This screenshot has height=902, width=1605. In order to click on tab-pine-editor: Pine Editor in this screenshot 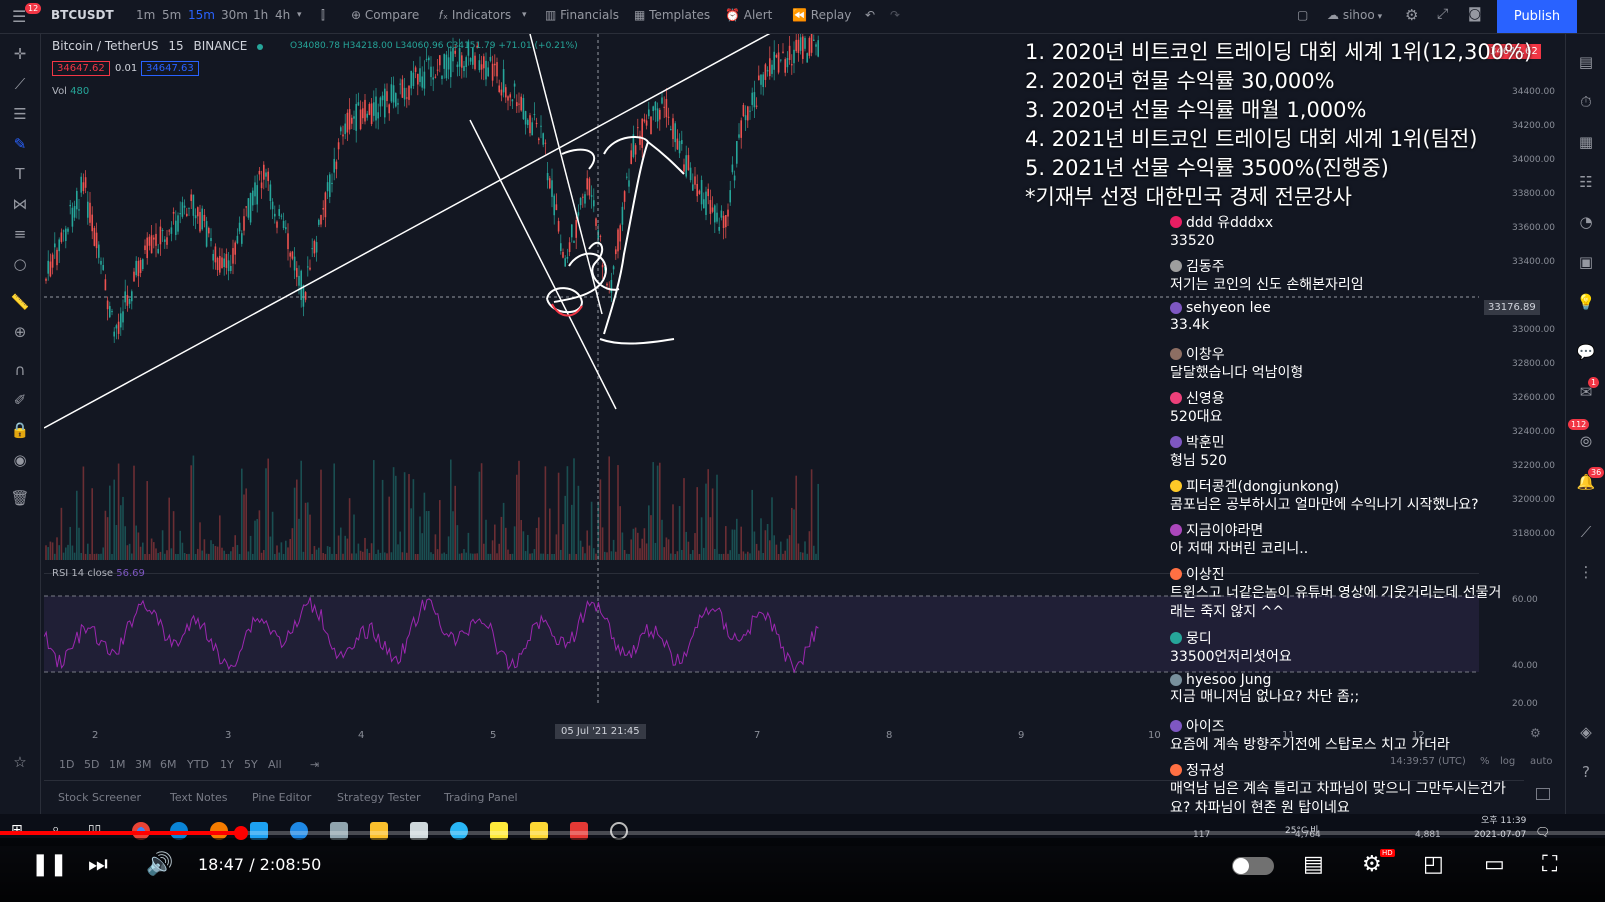, I will do `click(281, 797)`.